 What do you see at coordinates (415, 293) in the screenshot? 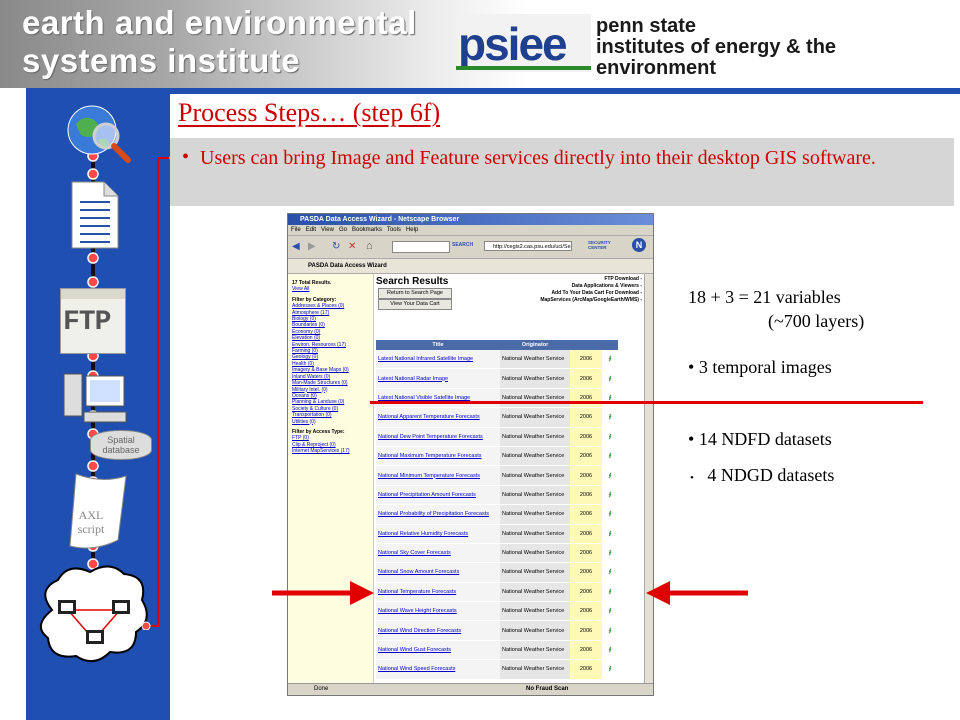
I see `return-to-search-button: Return to Search Page` at bounding box center [415, 293].